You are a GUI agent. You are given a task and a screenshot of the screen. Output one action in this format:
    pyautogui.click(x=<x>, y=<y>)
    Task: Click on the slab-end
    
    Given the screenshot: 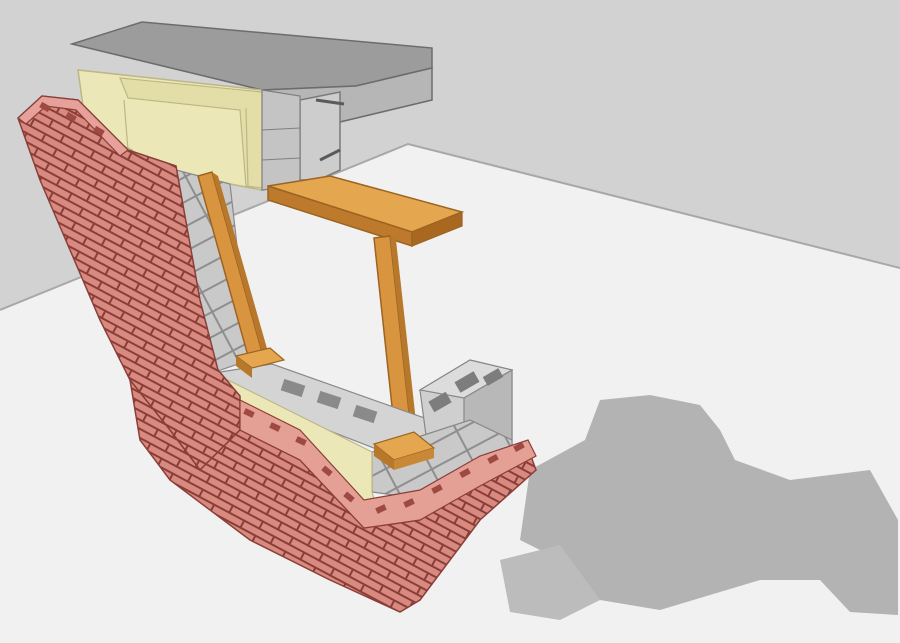 What is the action you would take?
    pyautogui.click(x=320, y=136)
    